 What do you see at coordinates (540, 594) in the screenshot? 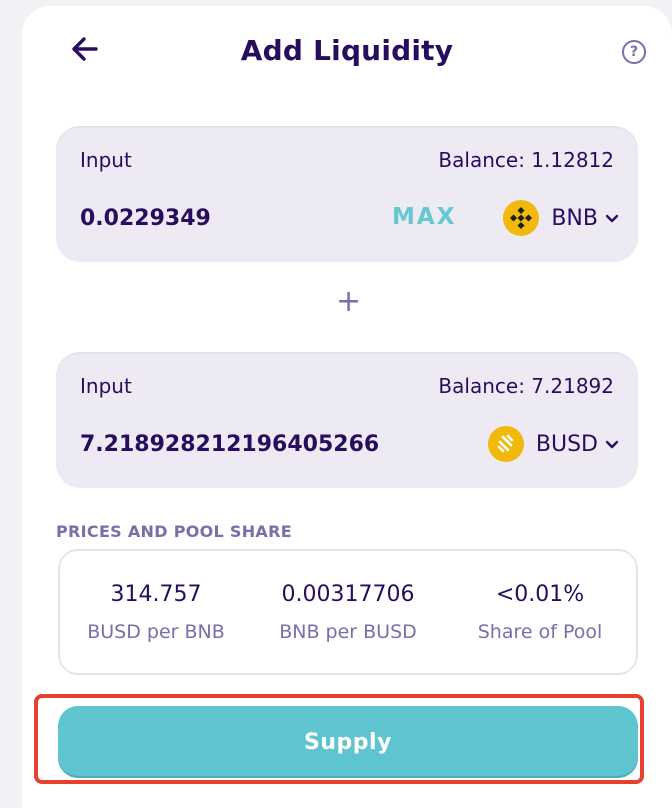
I see `price-value: <0.01%` at bounding box center [540, 594].